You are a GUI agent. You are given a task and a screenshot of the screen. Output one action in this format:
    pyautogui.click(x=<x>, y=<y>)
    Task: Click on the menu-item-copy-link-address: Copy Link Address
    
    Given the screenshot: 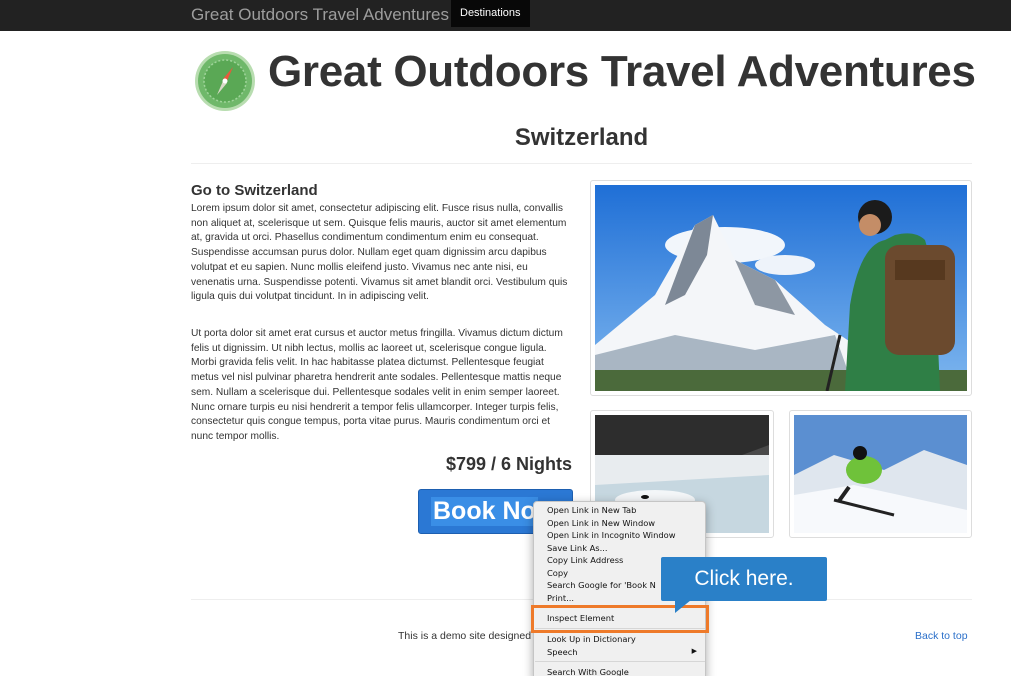 What is the action you would take?
    pyautogui.click(x=585, y=560)
    